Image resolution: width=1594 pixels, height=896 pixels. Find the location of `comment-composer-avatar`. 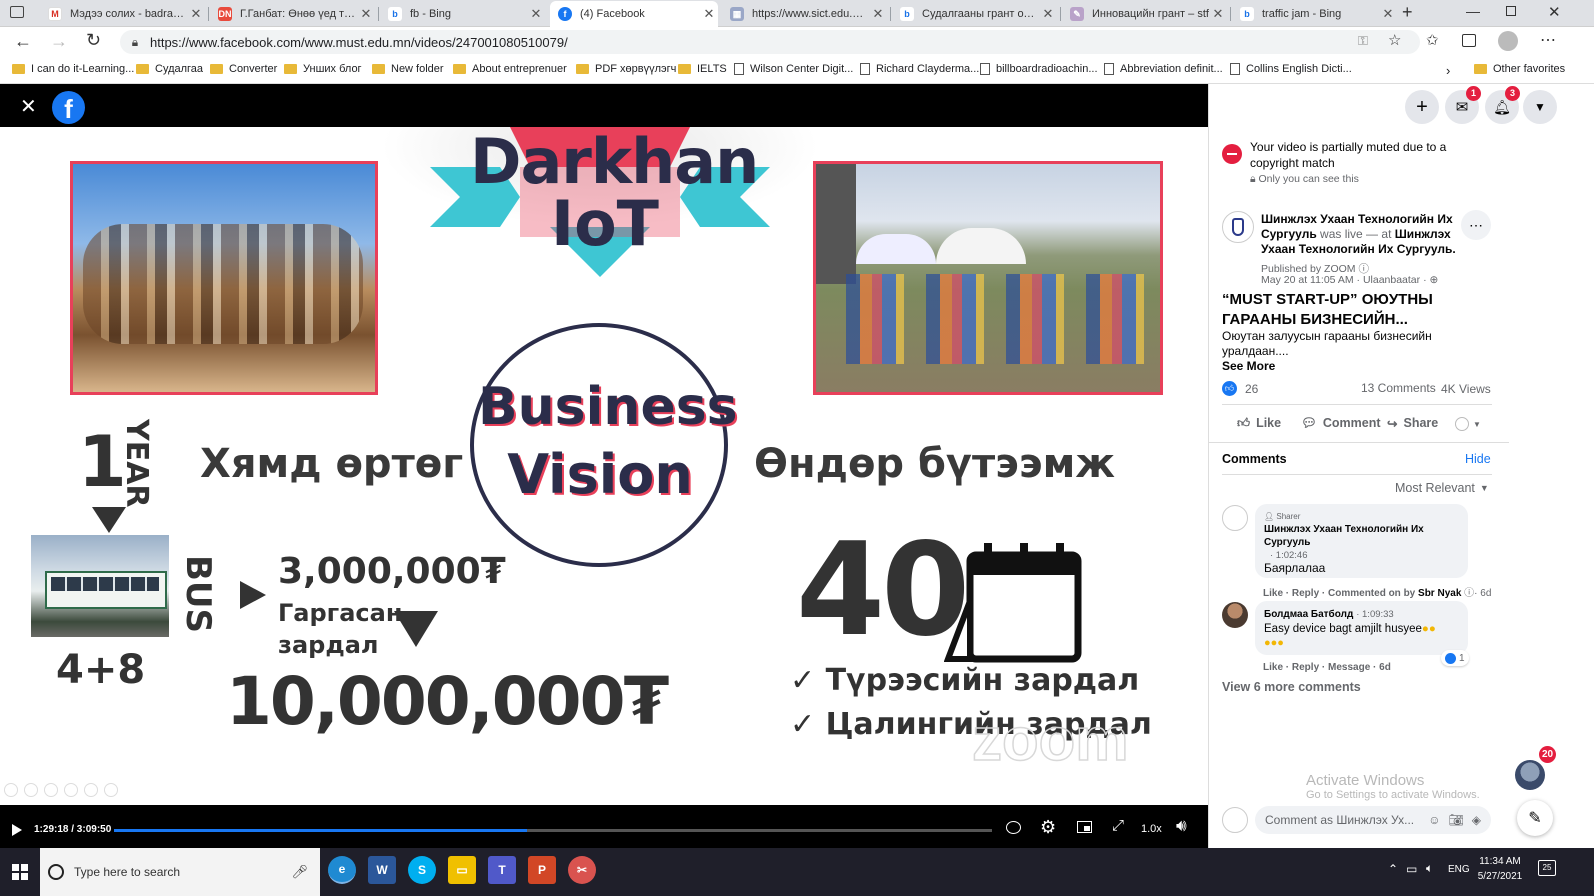

comment-composer-avatar is located at coordinates (1235, 820).